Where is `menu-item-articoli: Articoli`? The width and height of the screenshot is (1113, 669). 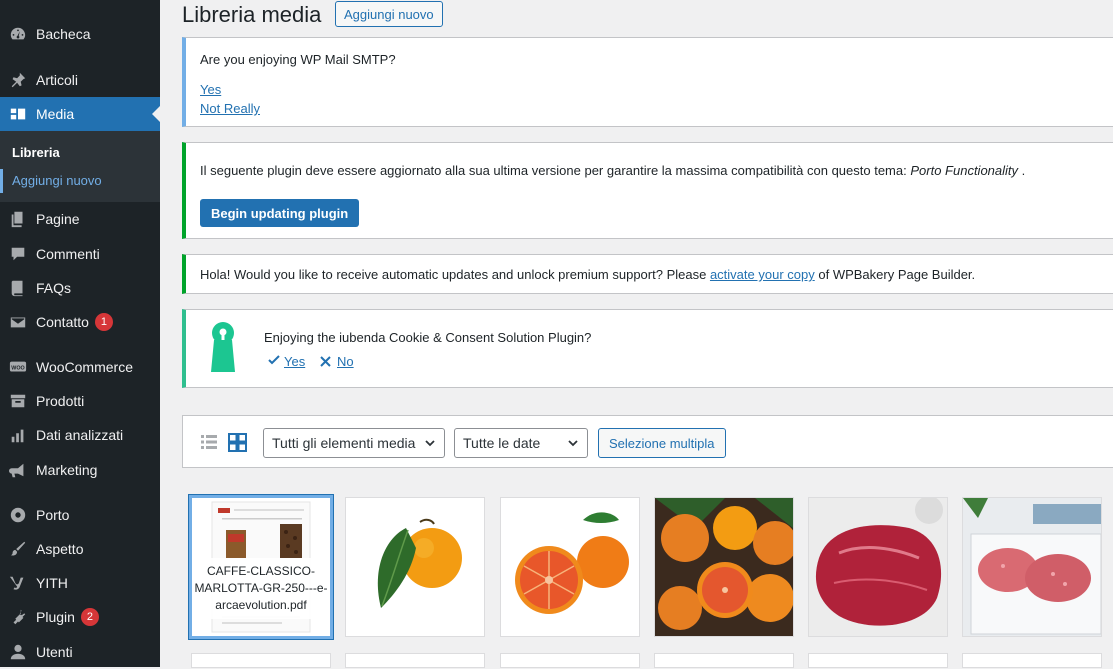
menu-item-articoli: Articoli is located at coordinates (80, 80).